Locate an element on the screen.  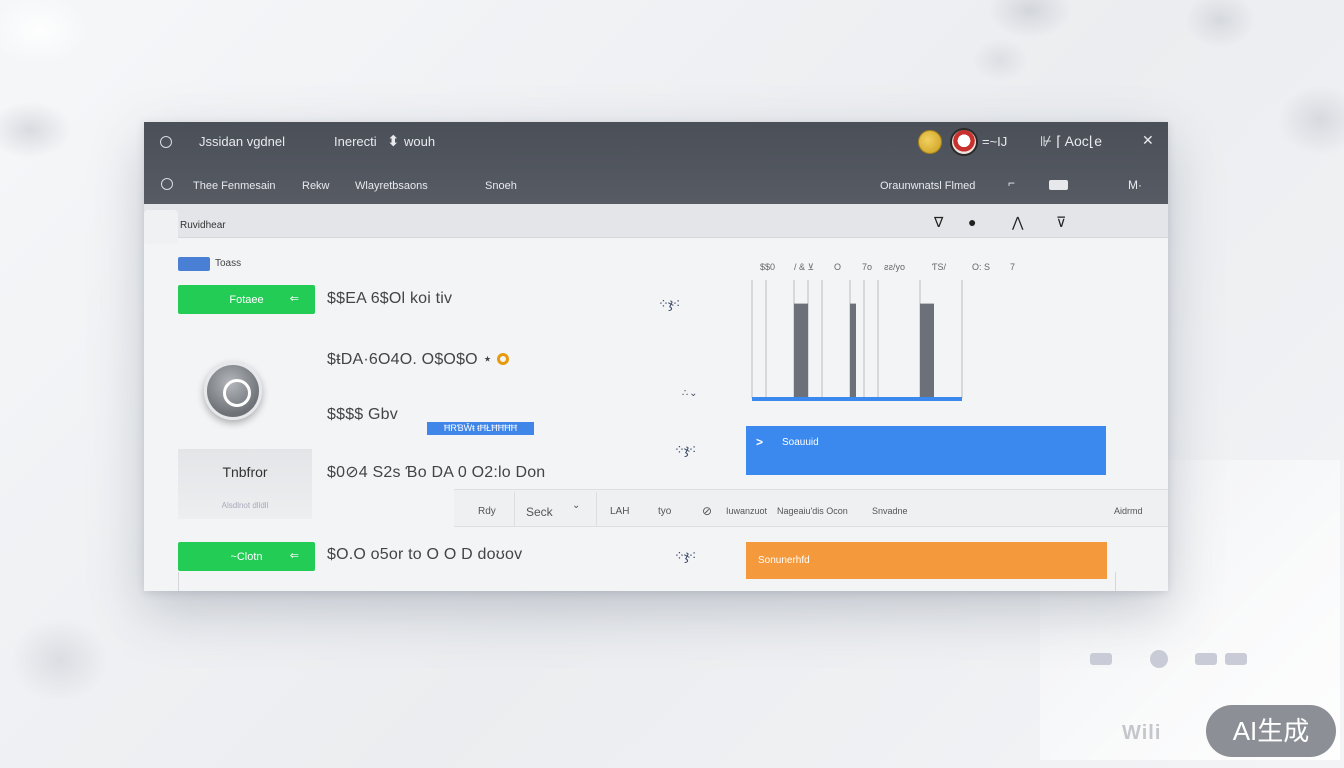
more-icon: M· is located at coordinates (1135, 185).